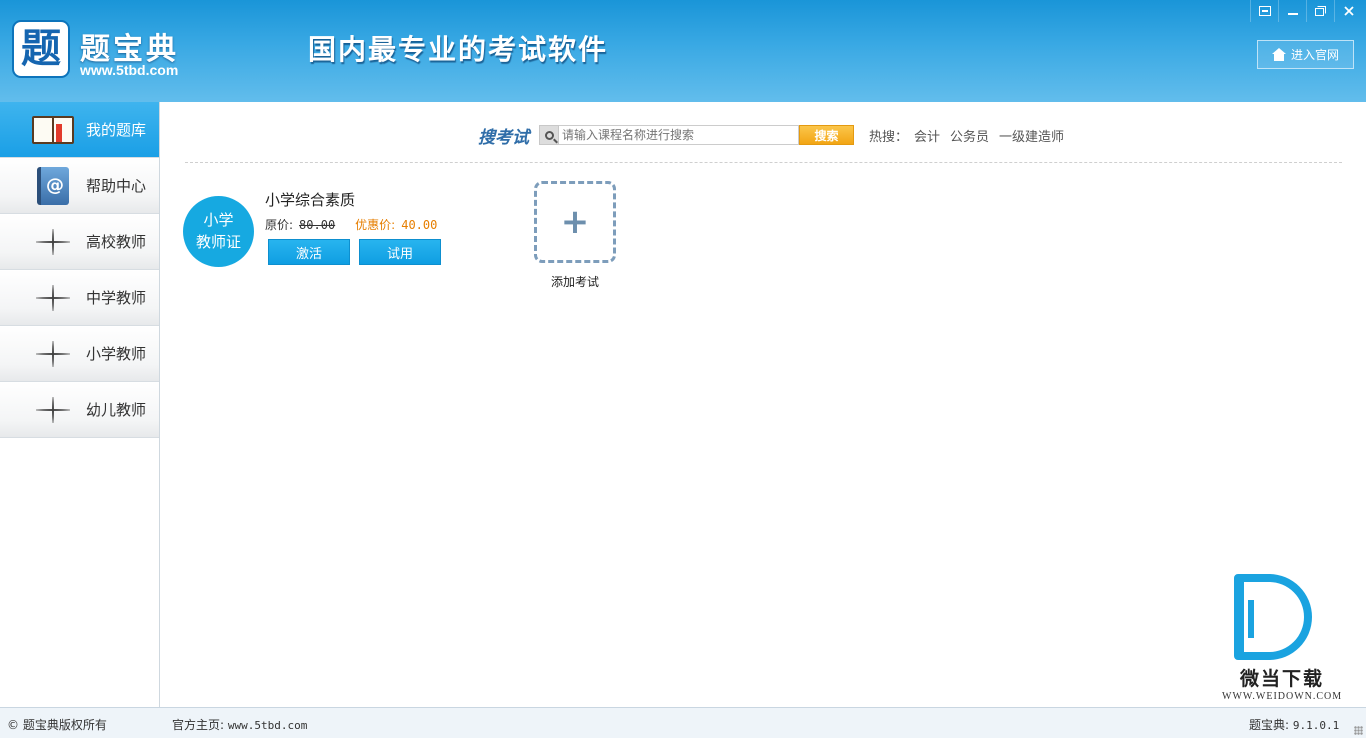  What do you see at coordinates (1348, 11) in the screenshot?
I see `close-icon` at bounding box center [1348, 11].